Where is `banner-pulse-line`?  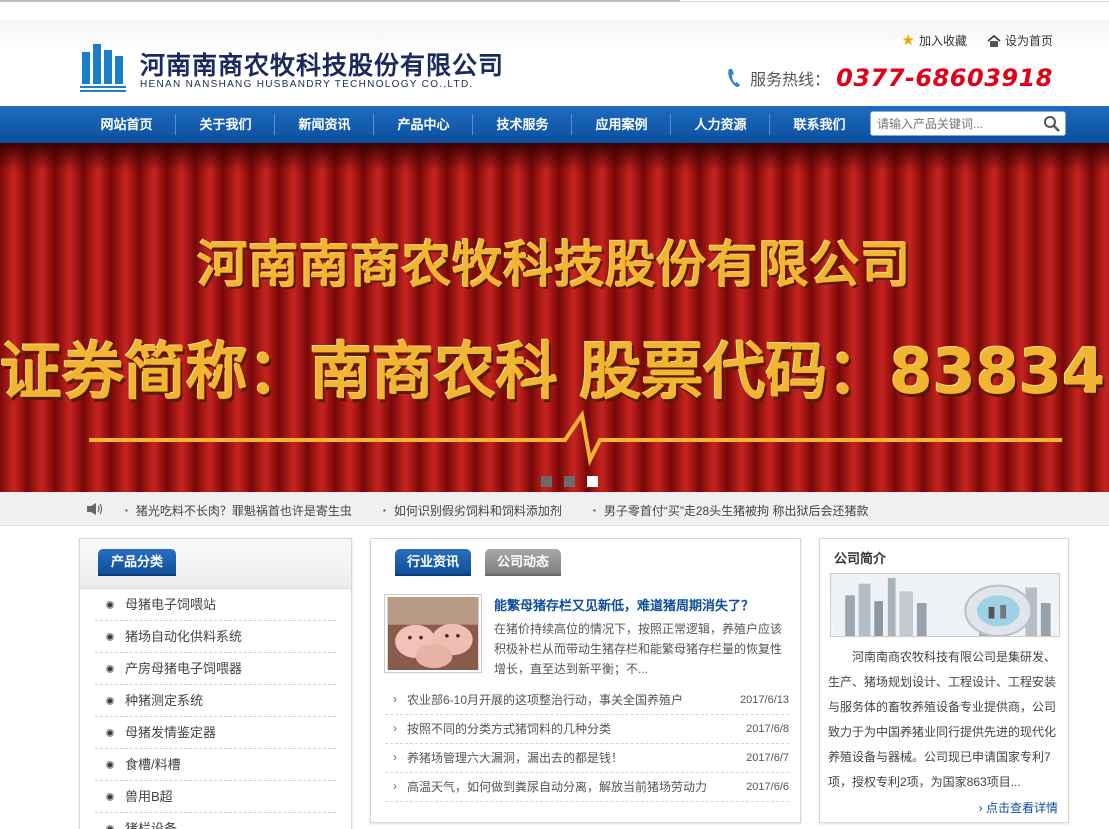
banner-pulse-line is located at coordinates (575, 438).